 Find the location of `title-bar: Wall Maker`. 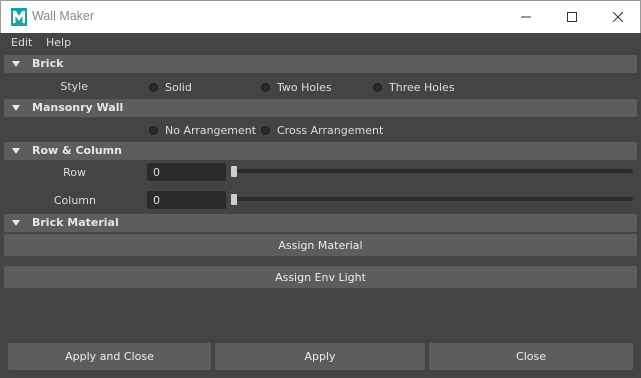

title-bar: Wall Maker is located at coordinates (320, 16).